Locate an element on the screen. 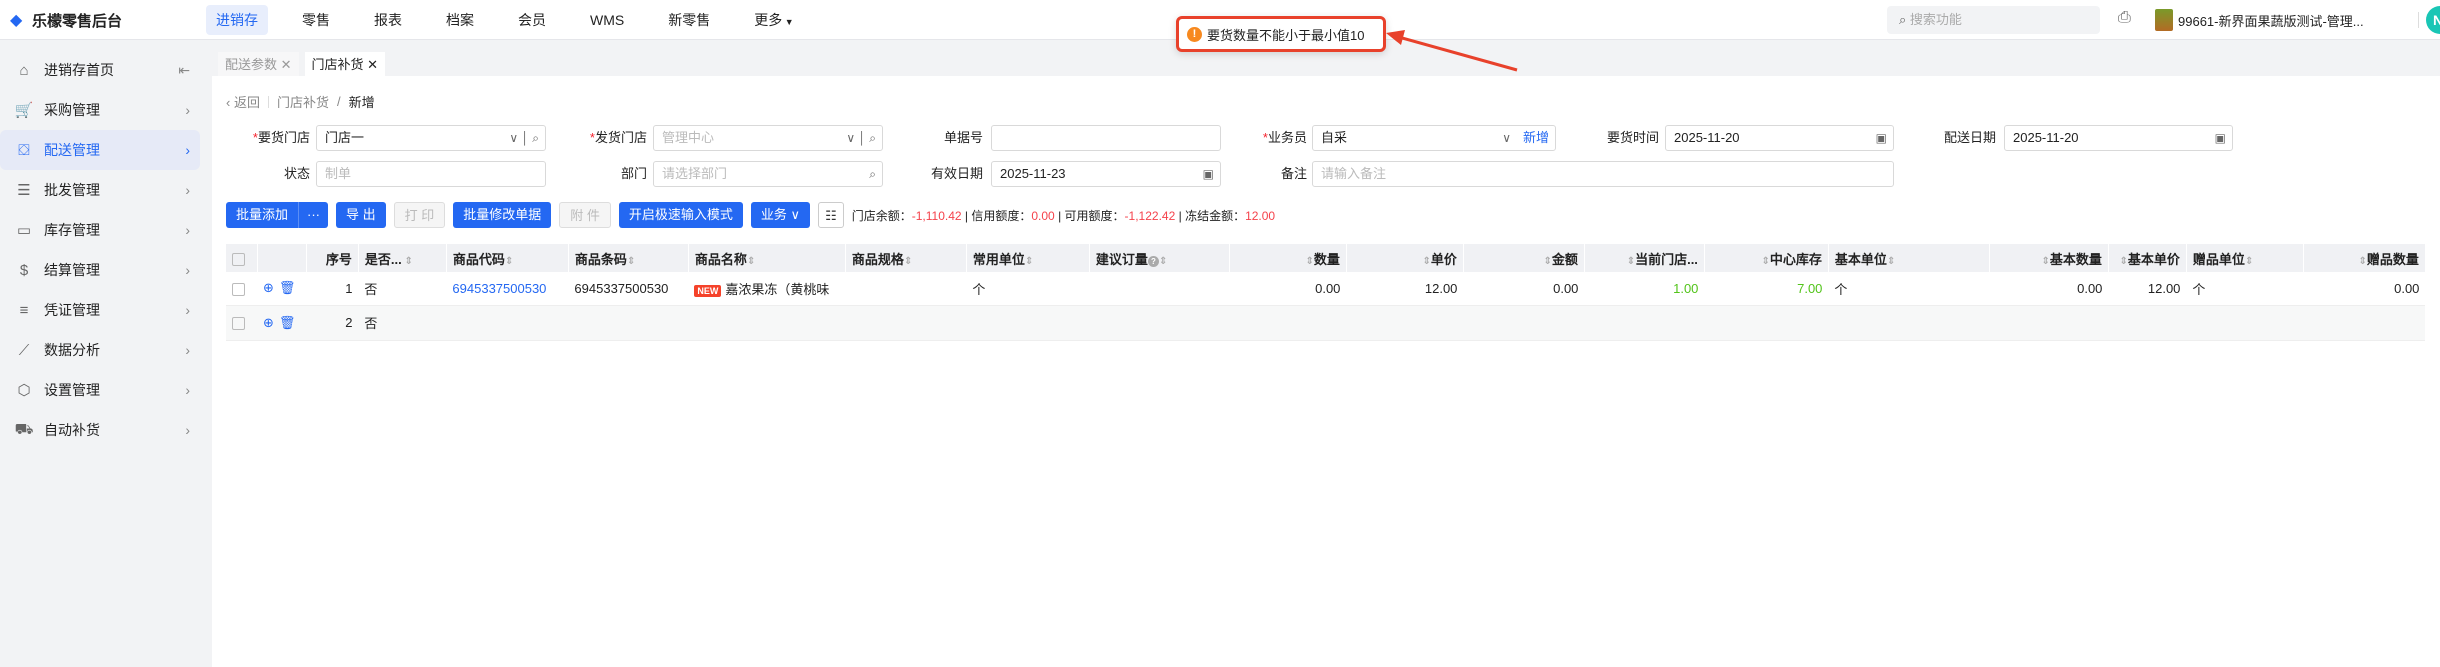  nav-member: 会员 is located at coordinates (532, 20).